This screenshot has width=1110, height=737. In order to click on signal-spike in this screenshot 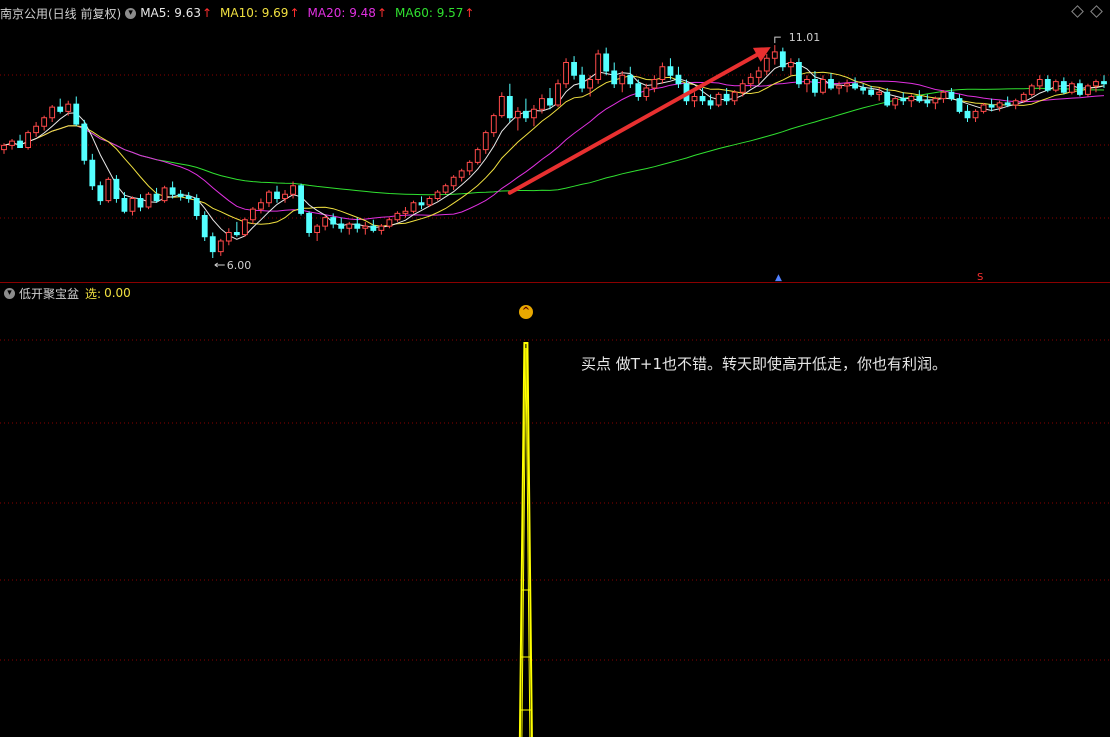, I will do `click(525, 539)`.